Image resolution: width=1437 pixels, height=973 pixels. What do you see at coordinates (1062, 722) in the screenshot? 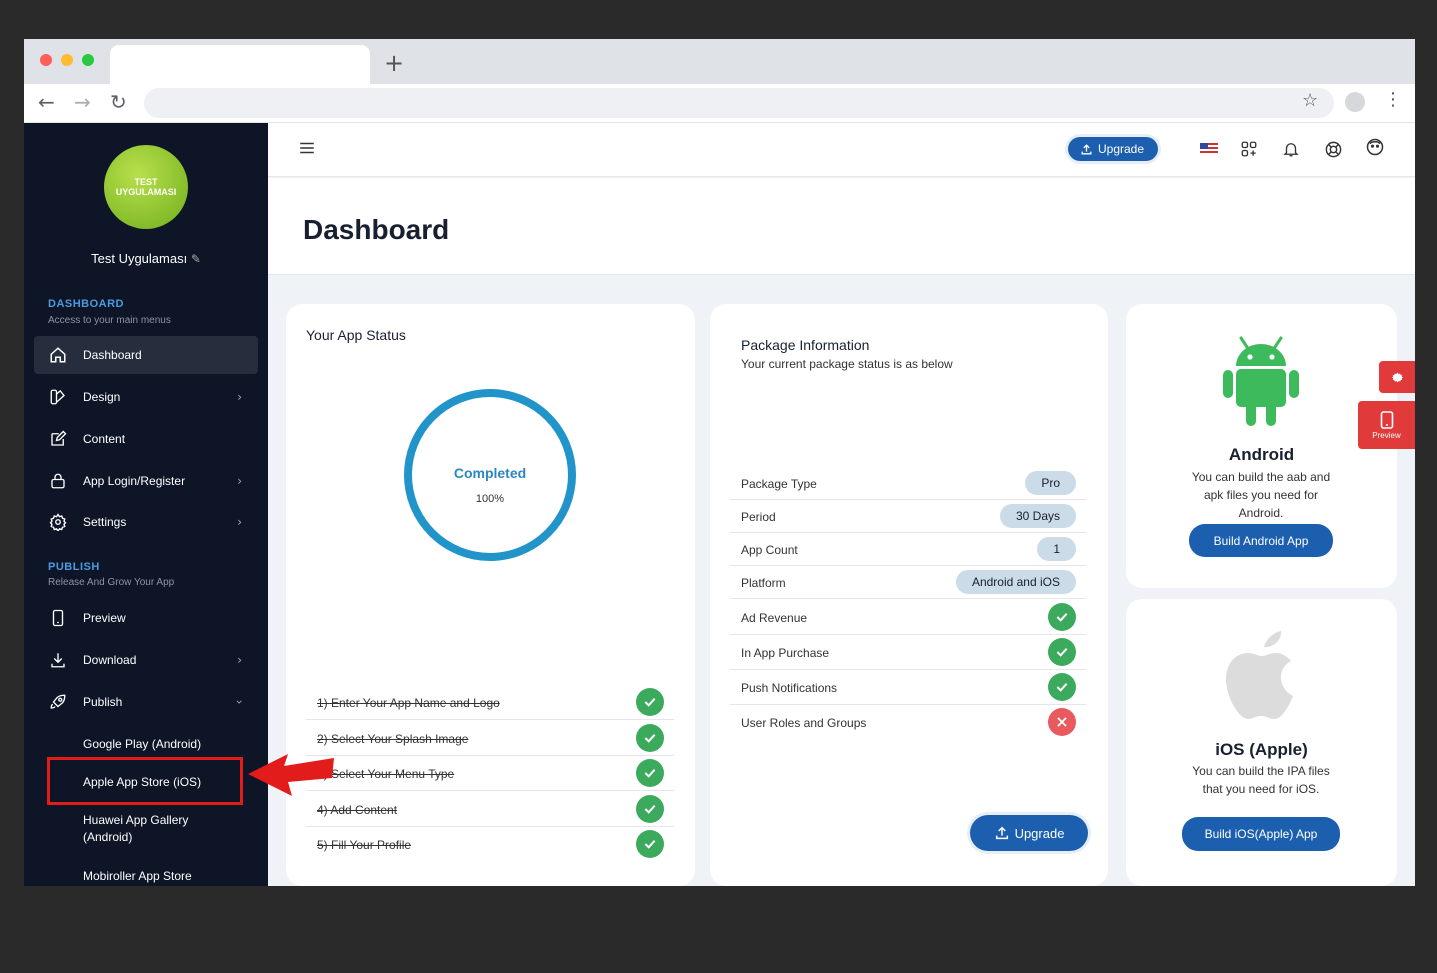
I see `x-icon` at bounding box center [1062, 722].